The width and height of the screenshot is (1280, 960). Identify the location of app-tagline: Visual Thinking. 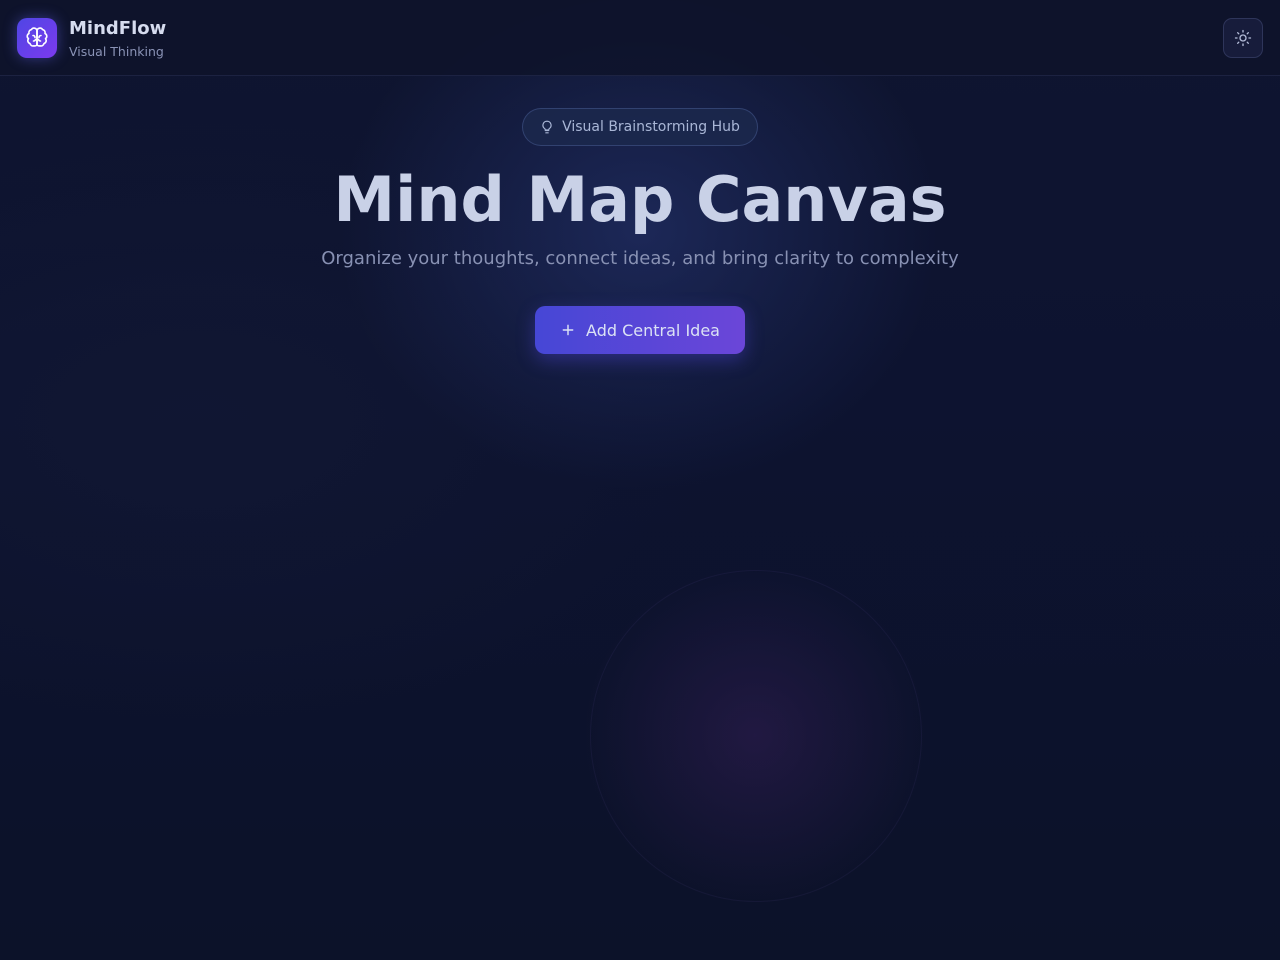
(116, 51).